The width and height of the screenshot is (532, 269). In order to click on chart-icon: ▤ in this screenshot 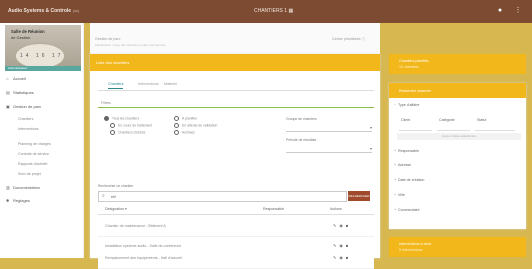, I will do `click(8, 92)`.